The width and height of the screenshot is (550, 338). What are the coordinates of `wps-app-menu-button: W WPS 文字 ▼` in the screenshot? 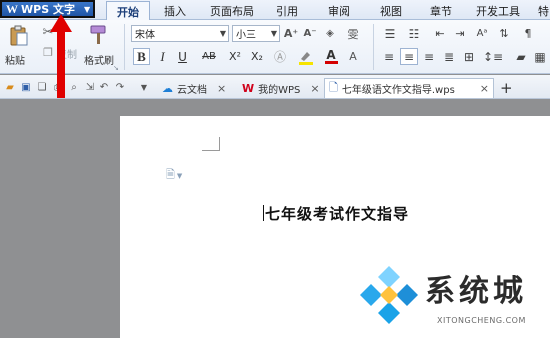 It's located at (47, 9).